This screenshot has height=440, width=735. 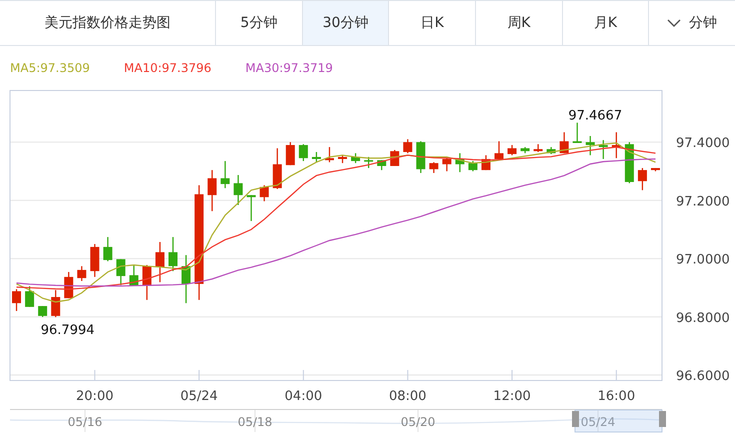 I want to click on moving-average-value: MA30:97.3719, so click(x=289, y=68).